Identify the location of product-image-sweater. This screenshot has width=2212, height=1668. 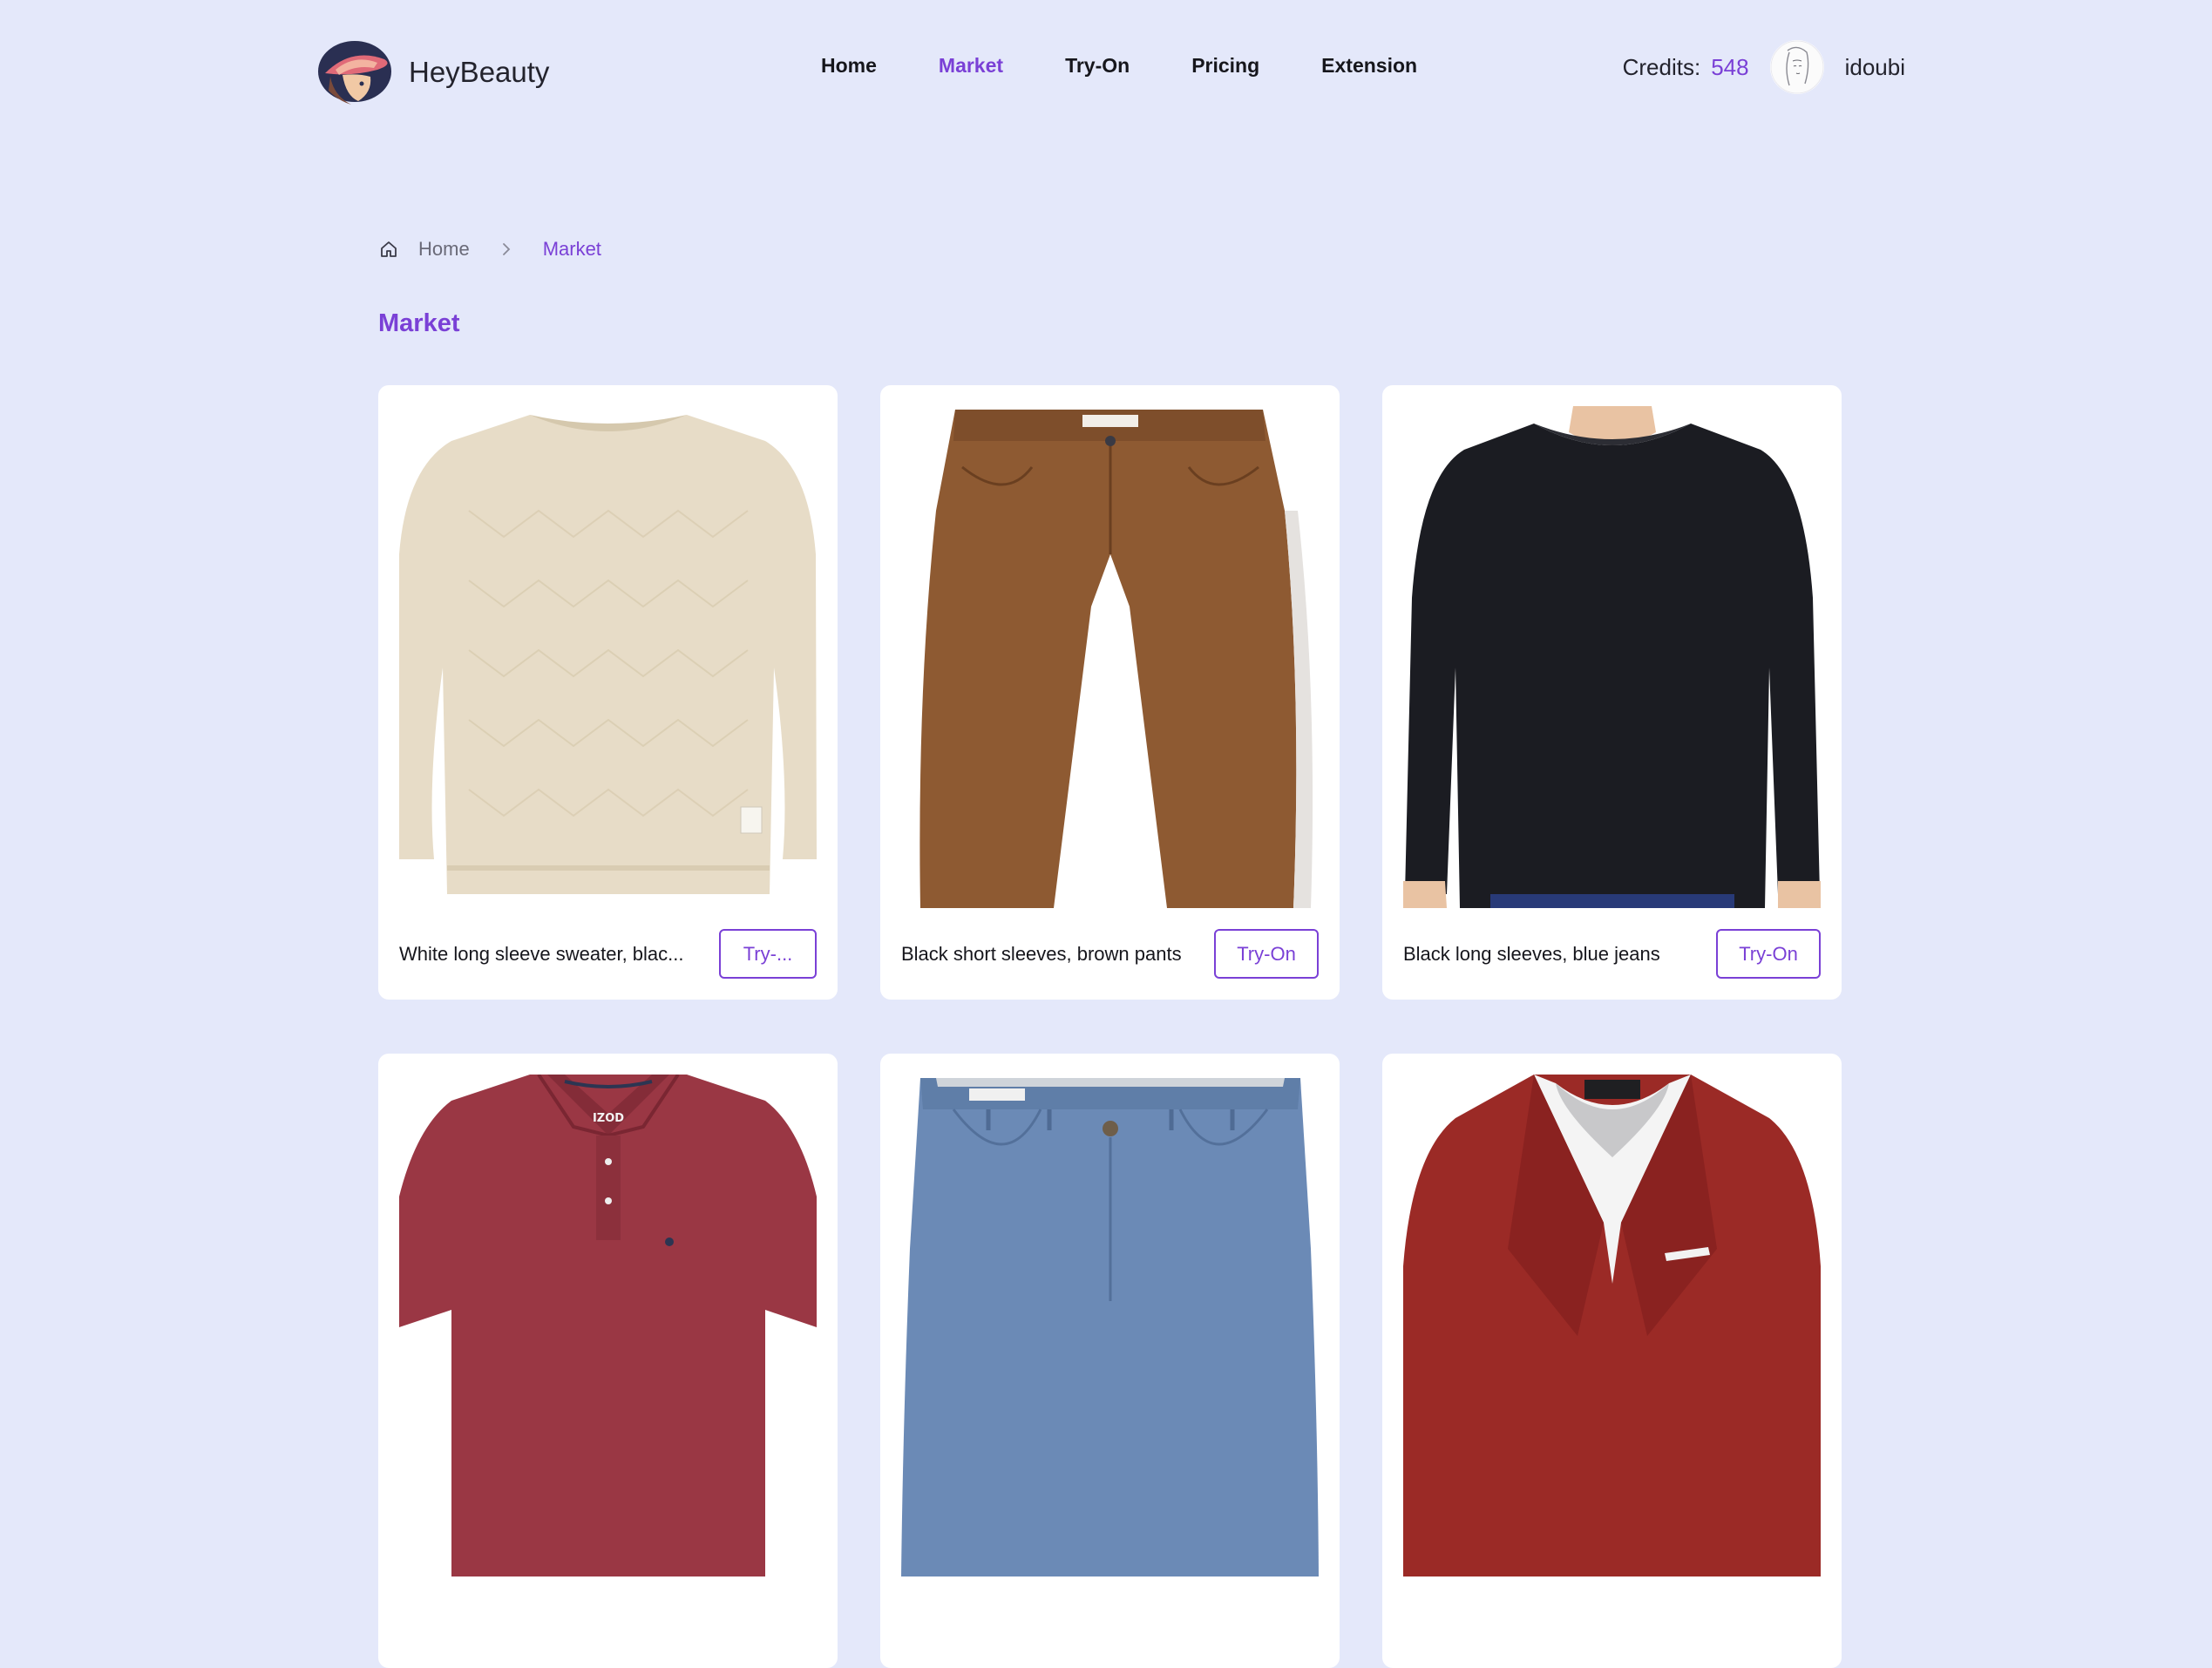
(608, 657).